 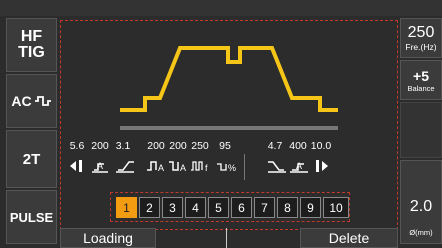 What do you see at coordinates (241, 207) in the screenshot?
I see `memory-slot-6: 6` at bounding box center [241, 207].